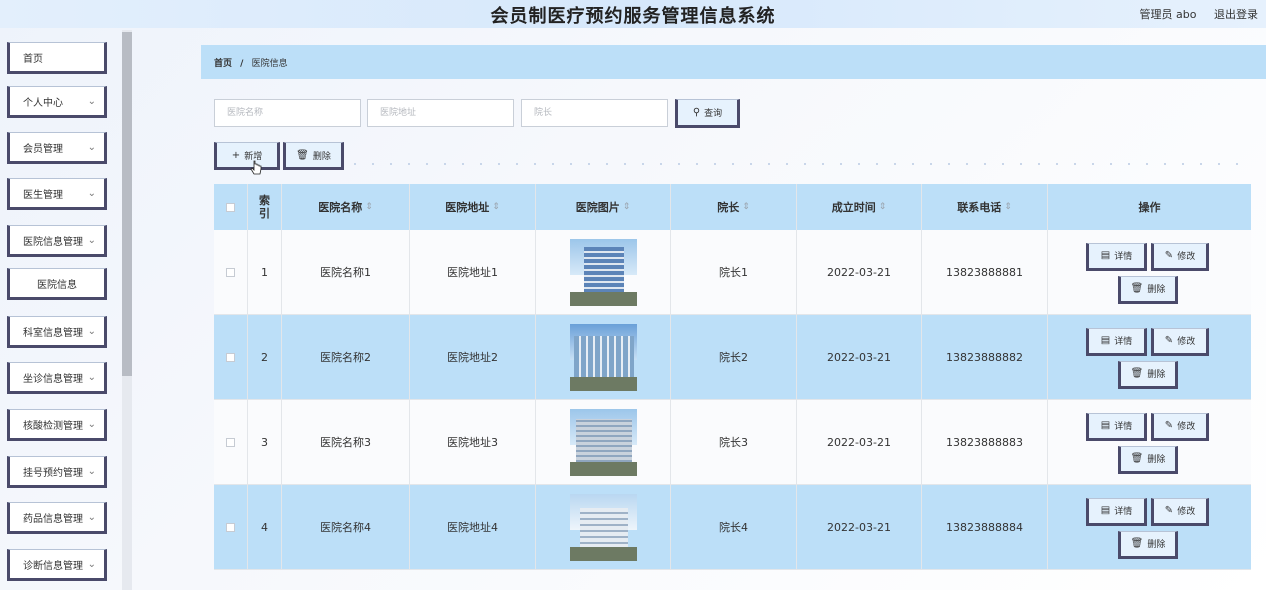 The width and height of the screenshot is (1266, 590). Describe the element at coordinates (57, 425) in the screenshot. I see `sidebar-item: 核酸检测管理 ⌄` at that location.